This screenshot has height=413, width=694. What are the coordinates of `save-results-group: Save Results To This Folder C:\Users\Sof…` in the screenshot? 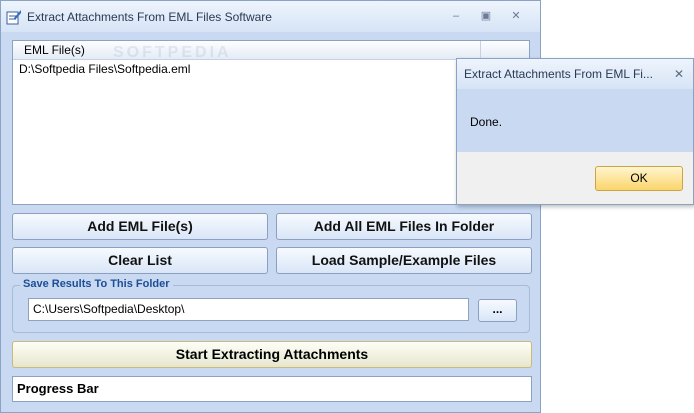 It's located at (271, 305).